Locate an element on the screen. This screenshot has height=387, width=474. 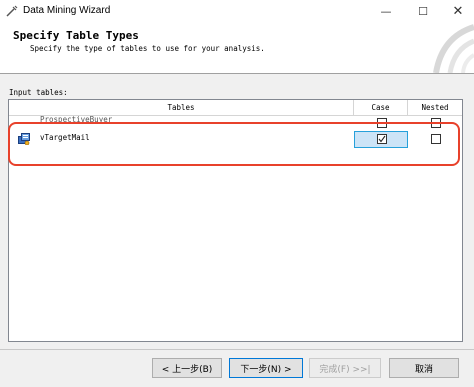
minimize-button: — is located at coordinates (386, 11).